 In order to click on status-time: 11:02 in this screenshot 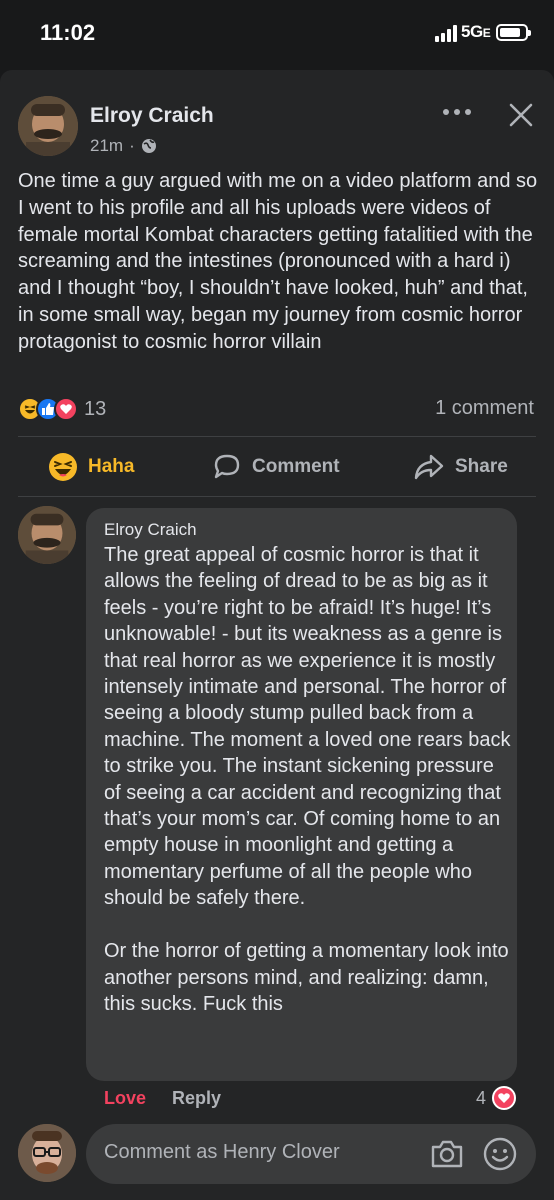, I will do `click(68, 32)`.